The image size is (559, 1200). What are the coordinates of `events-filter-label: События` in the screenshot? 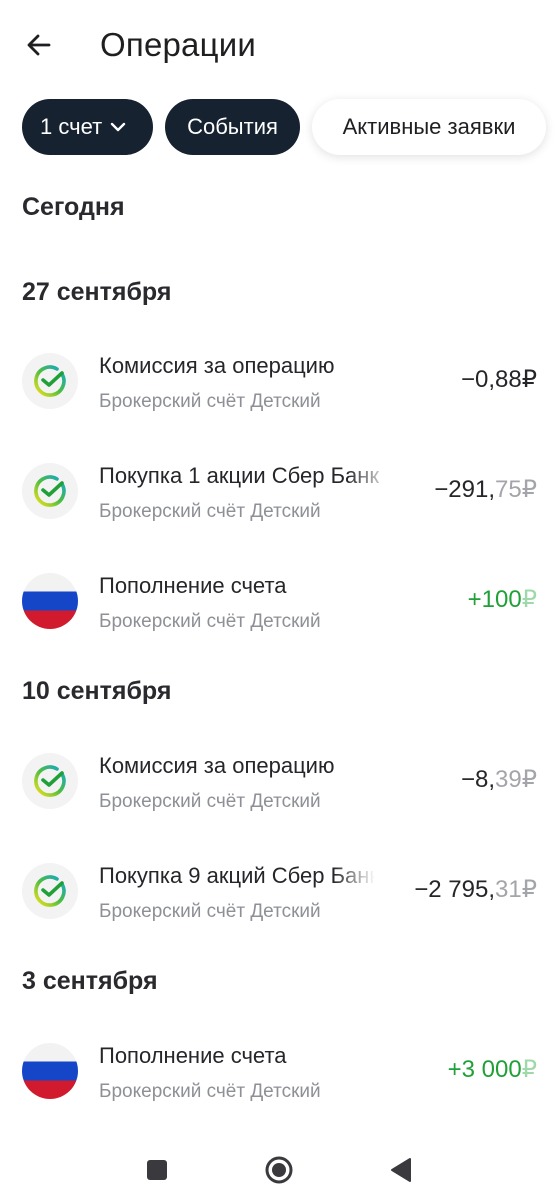 It's located at (232, 126).